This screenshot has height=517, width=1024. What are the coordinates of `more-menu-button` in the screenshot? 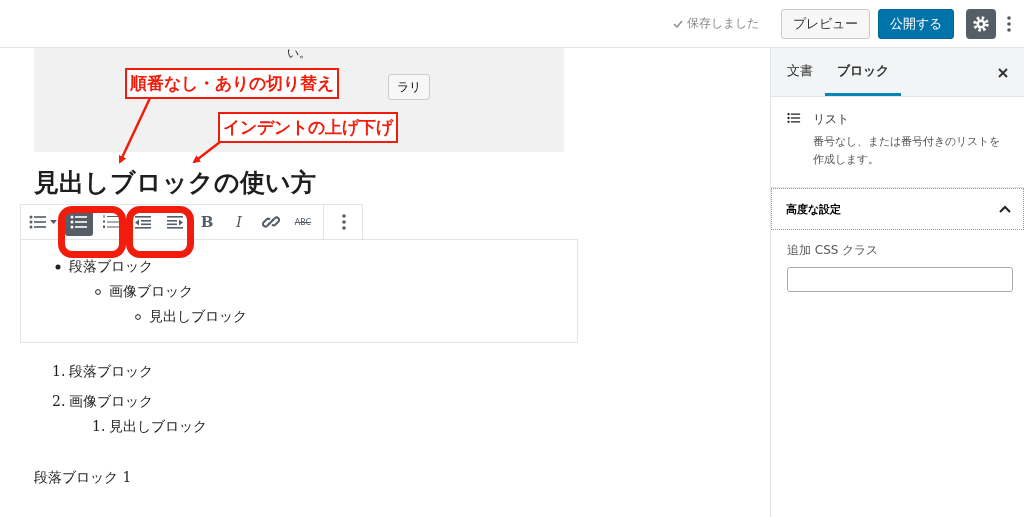 It's located at (1009, 23).